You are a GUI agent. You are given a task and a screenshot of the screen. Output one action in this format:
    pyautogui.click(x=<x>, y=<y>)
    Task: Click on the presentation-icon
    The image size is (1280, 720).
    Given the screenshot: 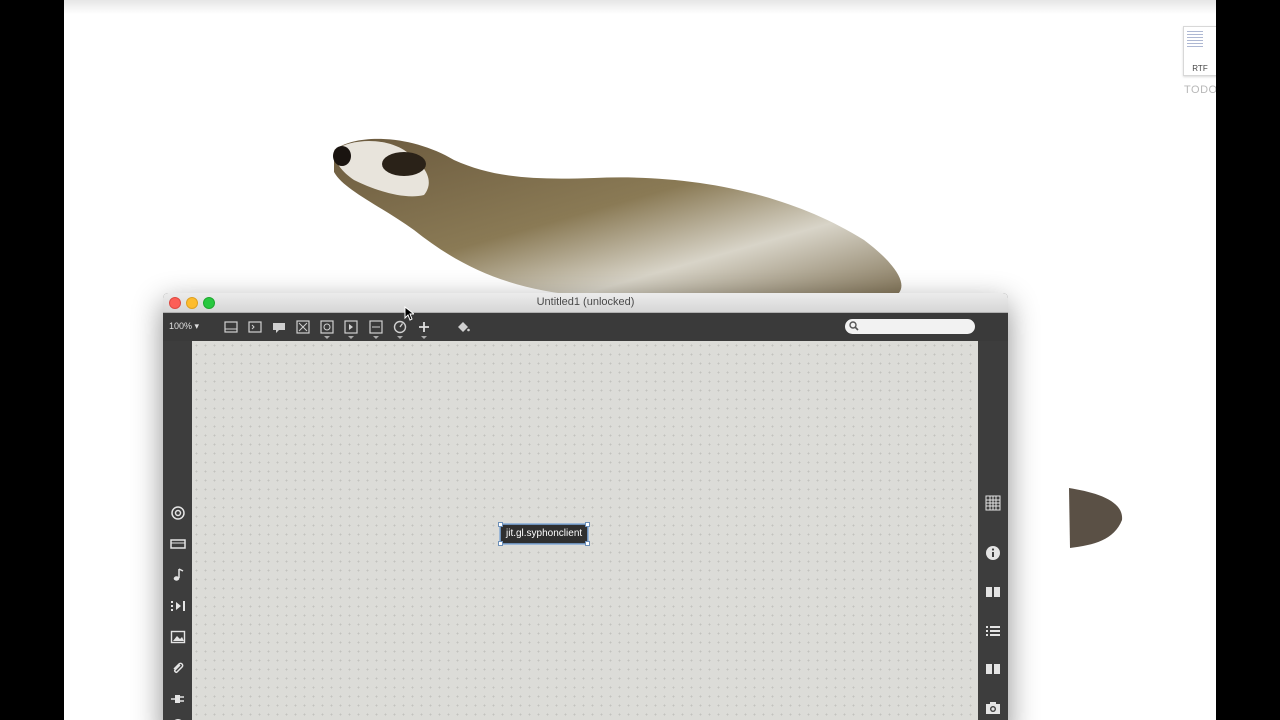 What is the action you would take?
    pyautogui.click(x=231, y=327)
    